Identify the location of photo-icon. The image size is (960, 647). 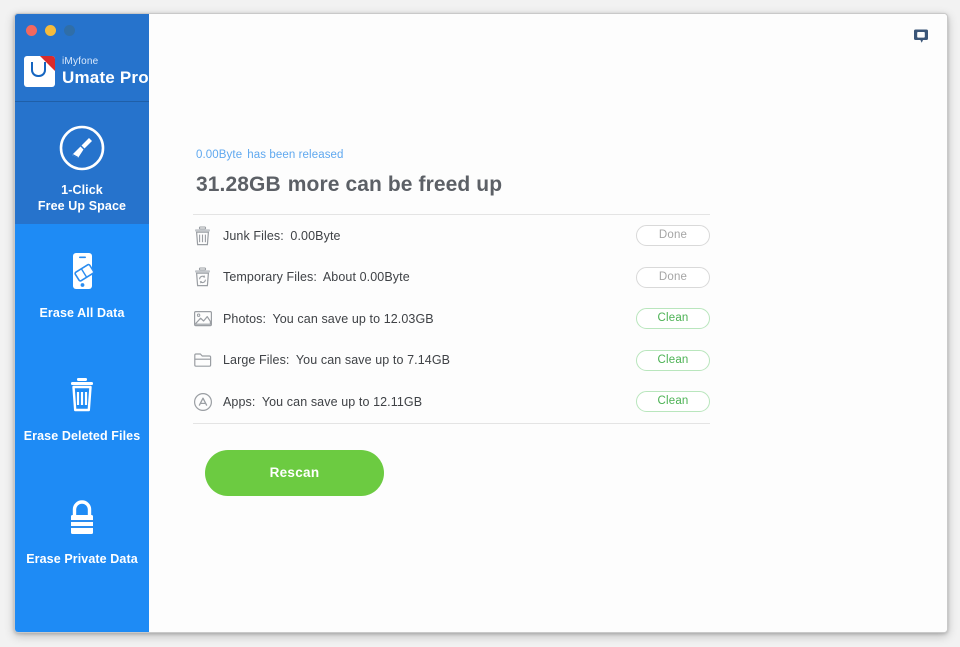
(208, 319).